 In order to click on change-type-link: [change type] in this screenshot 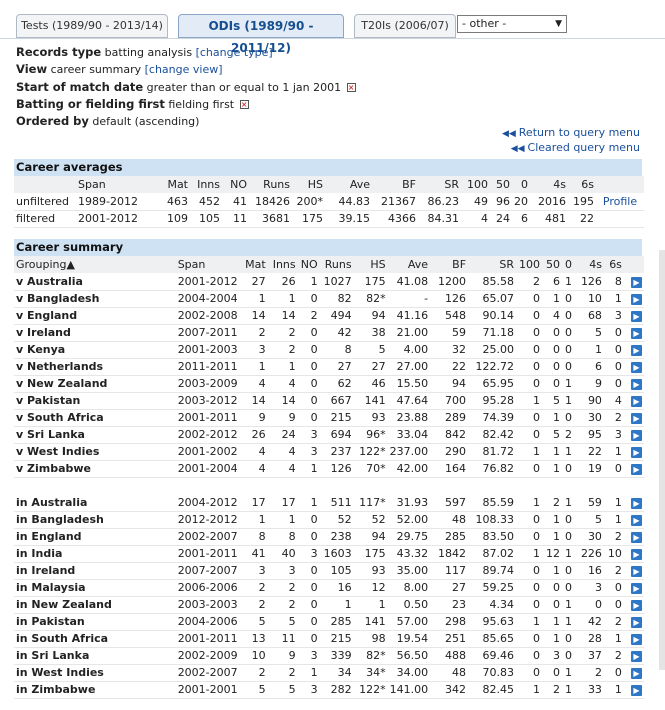, I will do `click(234, 52)`.